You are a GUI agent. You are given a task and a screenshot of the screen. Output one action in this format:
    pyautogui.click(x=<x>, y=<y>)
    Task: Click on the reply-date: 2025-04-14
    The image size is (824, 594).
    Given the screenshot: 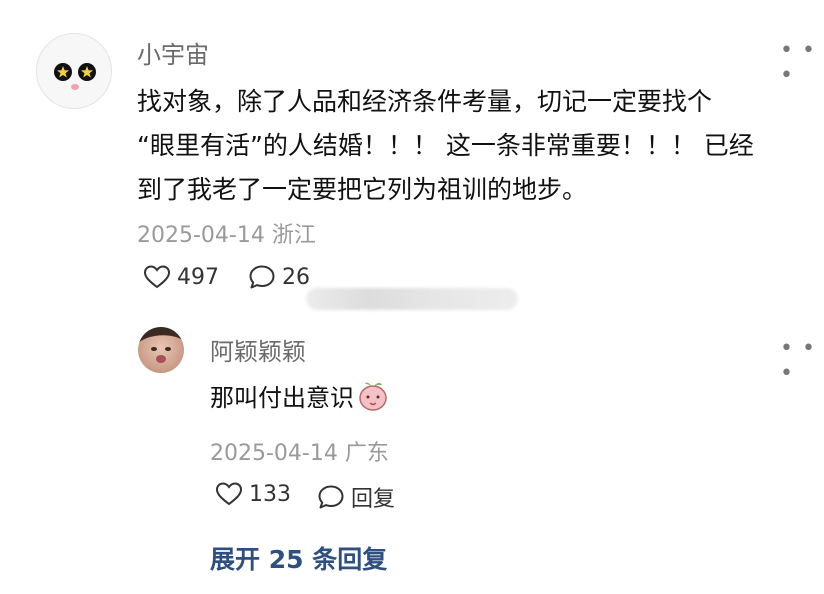 What is the action you would take?
    pyautogui.click(x=274, y=453)
    